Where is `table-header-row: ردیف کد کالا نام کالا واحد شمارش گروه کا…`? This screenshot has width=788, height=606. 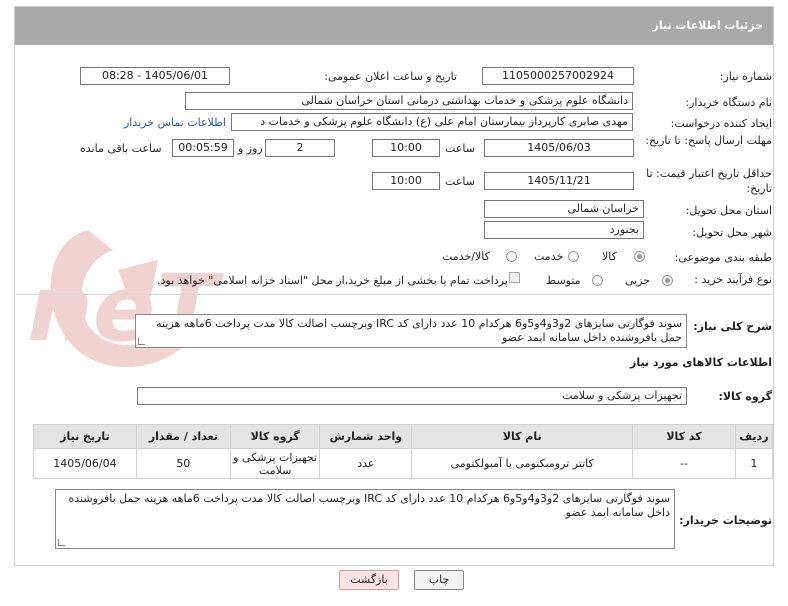
table-header-row: ردیف کد کالا نام کالا واحد شمارش گروه کا… is located at coordinates (403, 436).